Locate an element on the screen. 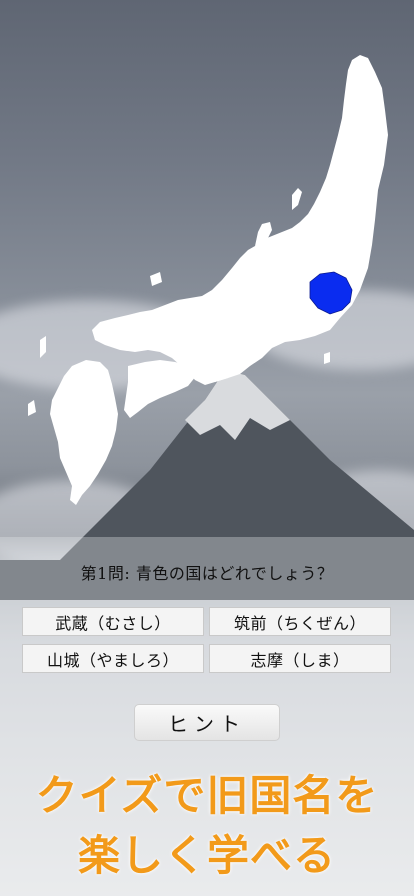 The height and width of the screenshot is (896, 414). choice-button-3: 山城（やましろ） is located at coordinates (113, 658).